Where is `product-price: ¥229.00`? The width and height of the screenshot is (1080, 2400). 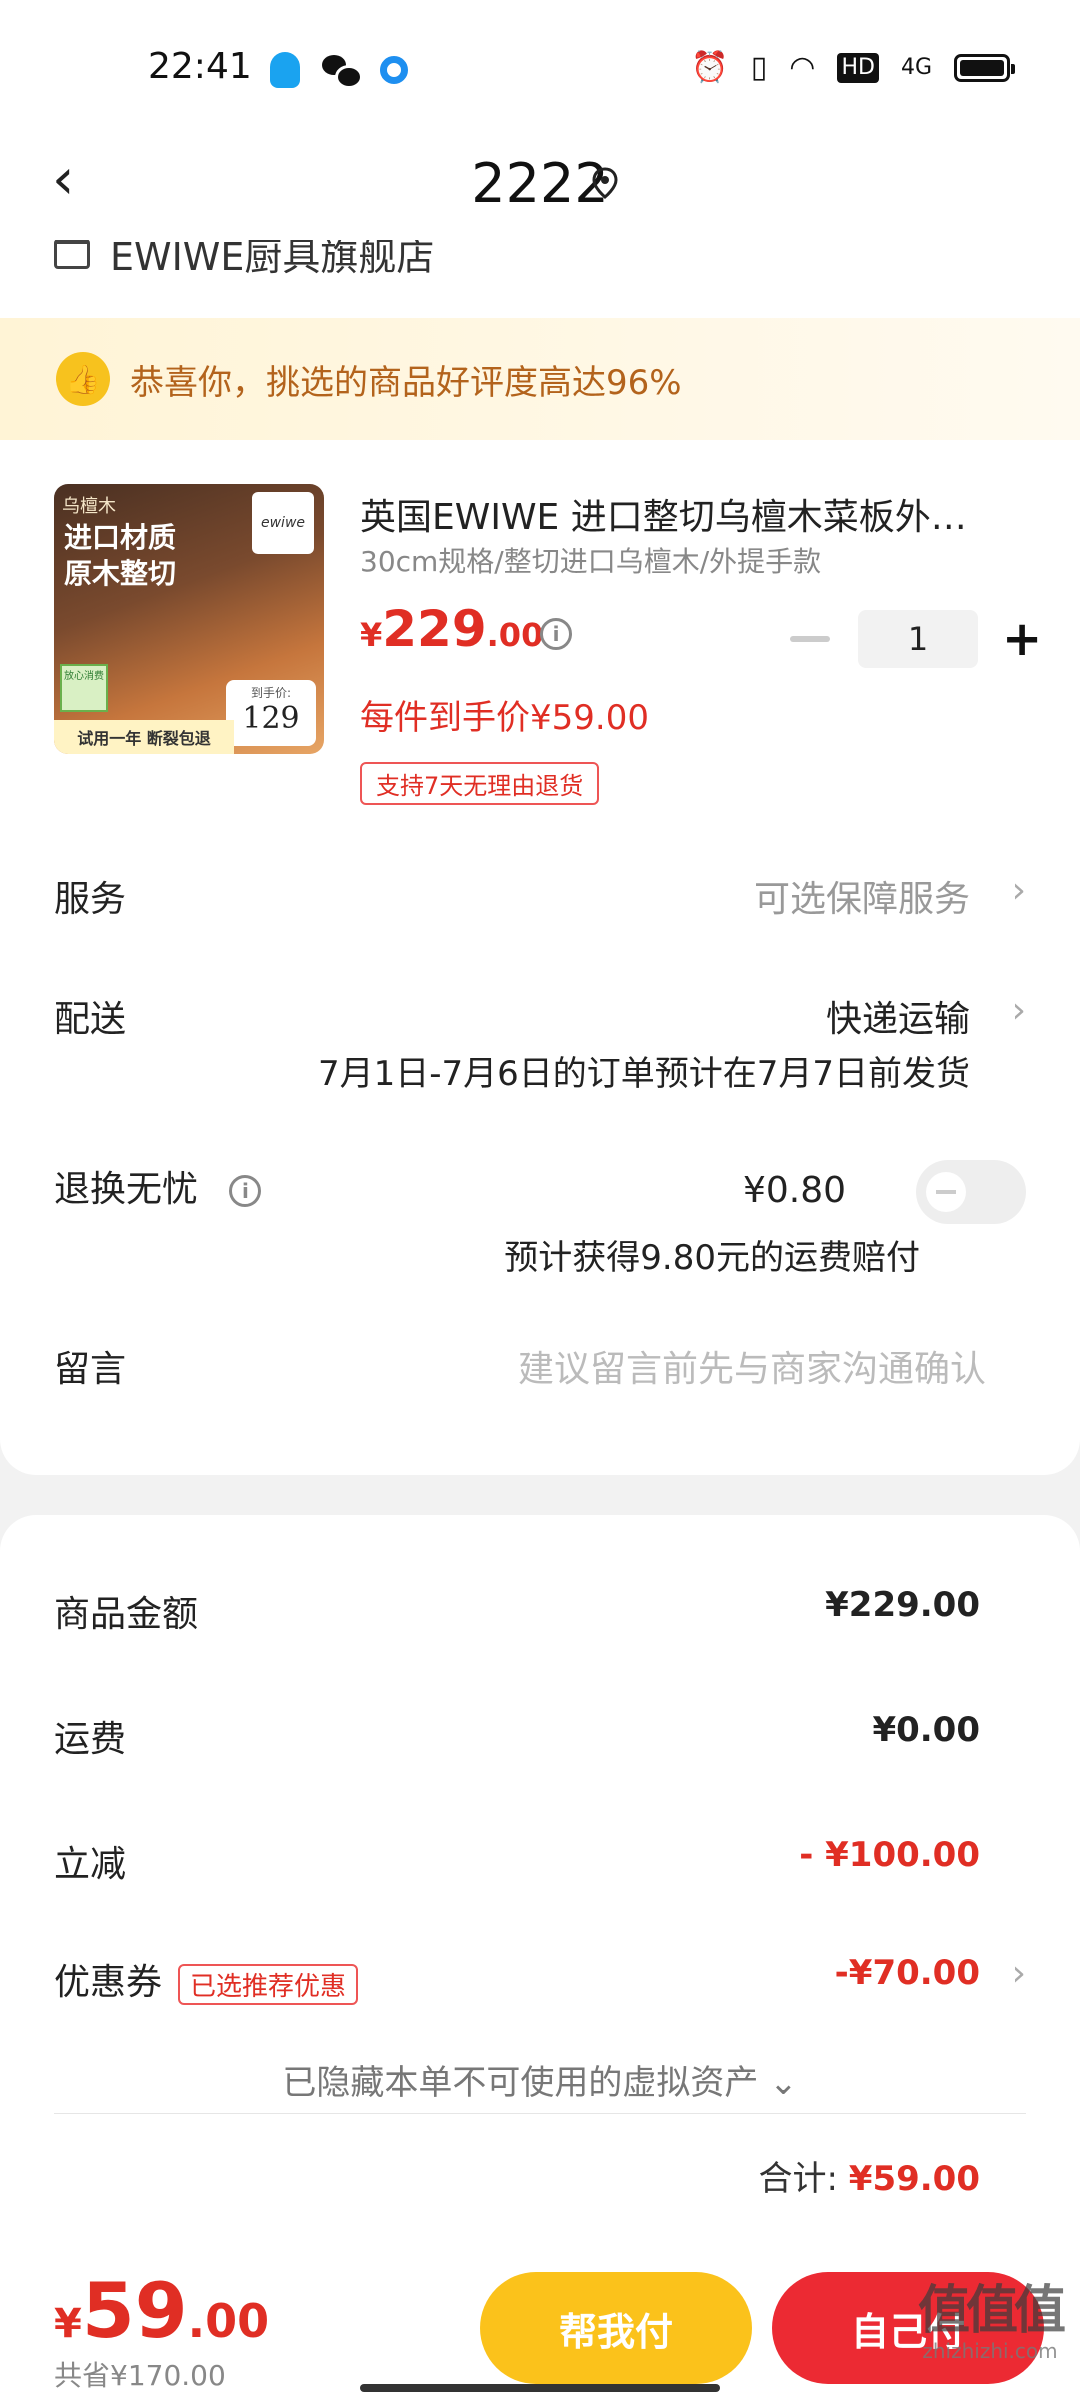 product-price: ¥229.00 is located at coordinates (452, 629).